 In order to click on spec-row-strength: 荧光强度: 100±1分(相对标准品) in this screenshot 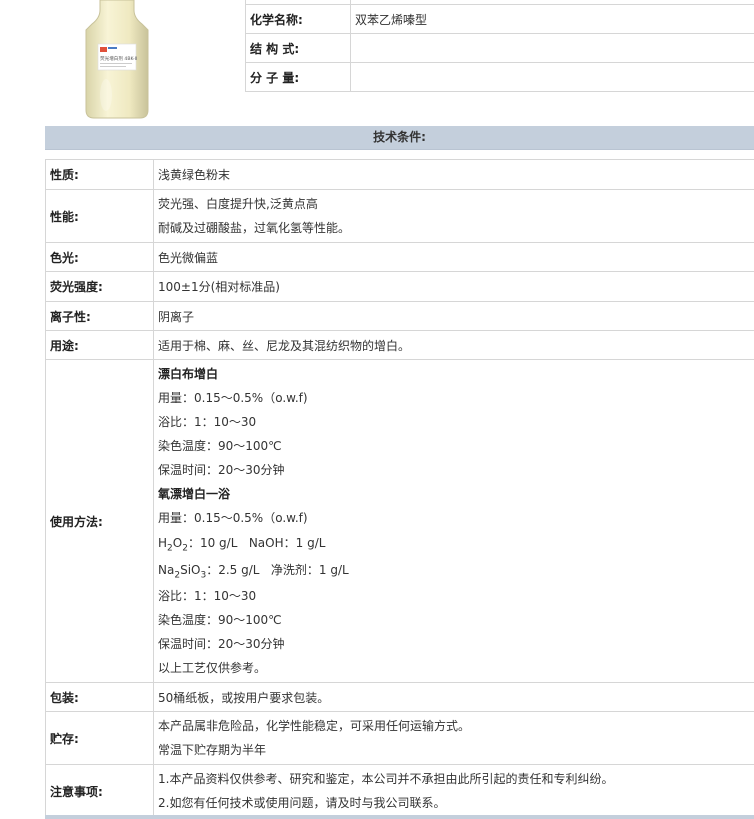, I will do `click(399, 286)`.